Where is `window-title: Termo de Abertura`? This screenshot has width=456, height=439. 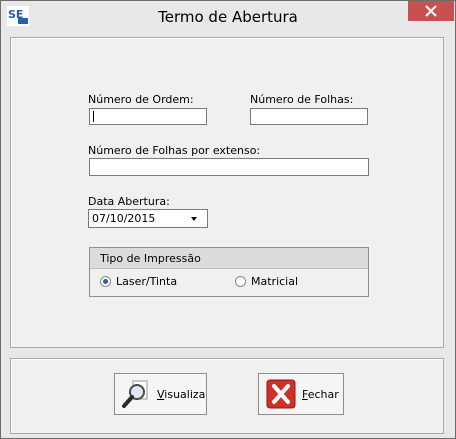
window-title: Termo de Abertura is located at coordinates (228, 17).